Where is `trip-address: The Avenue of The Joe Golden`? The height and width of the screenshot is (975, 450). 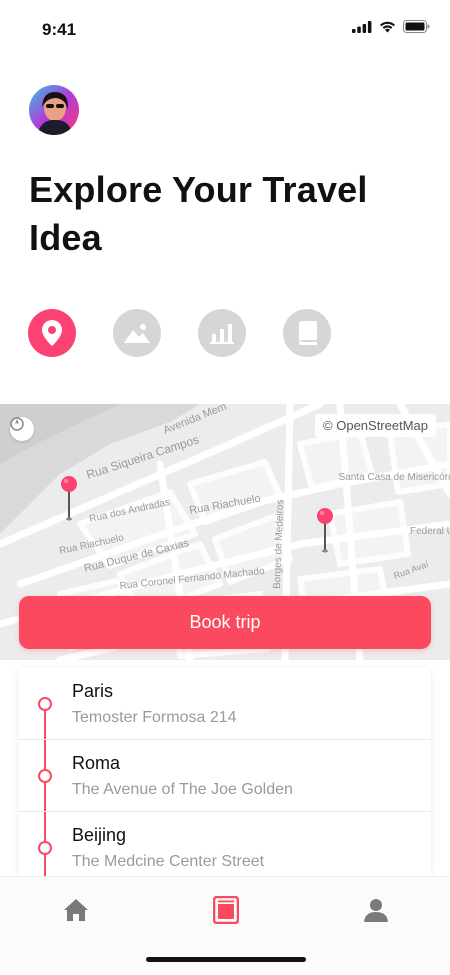
trip-address: The Avenue of The Joe Golden is located at coordinates (182, 789).